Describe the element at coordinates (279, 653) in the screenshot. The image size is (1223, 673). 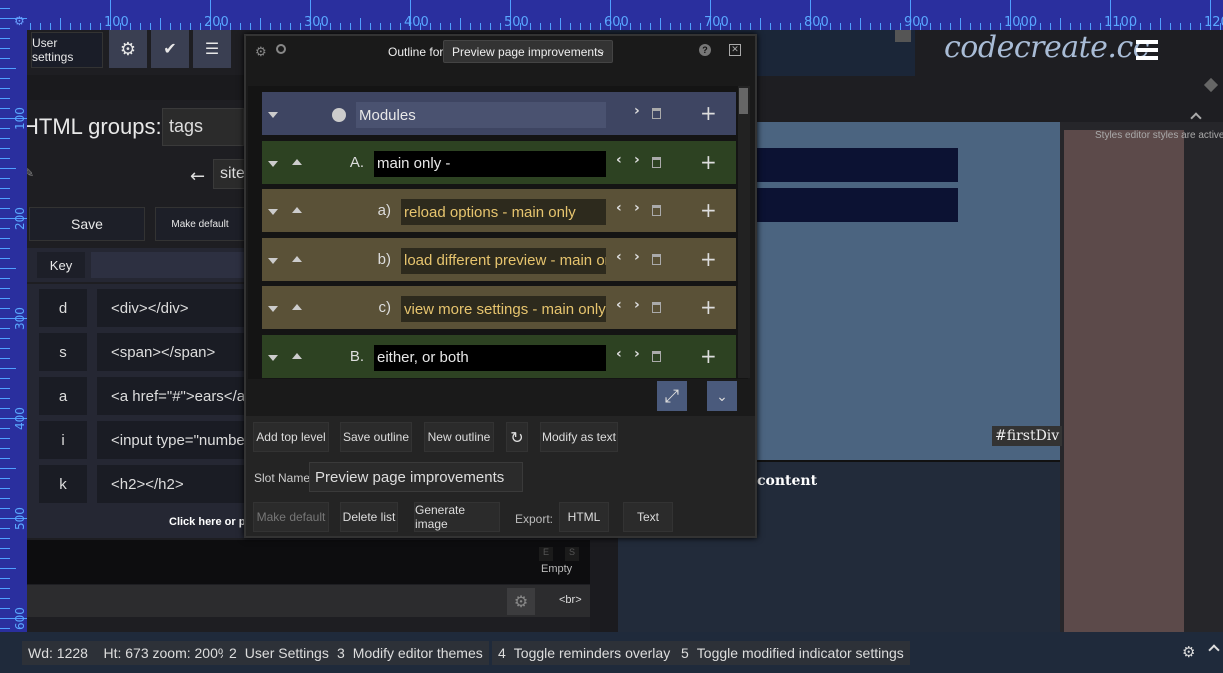
I see `footer-item-user-settings: 2 User Settings` at that location.